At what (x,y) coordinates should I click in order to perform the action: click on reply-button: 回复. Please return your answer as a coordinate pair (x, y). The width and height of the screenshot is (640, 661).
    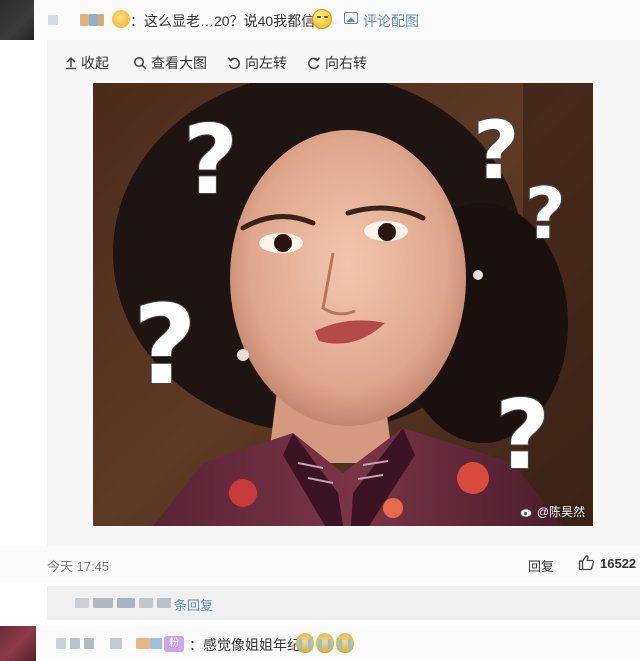
    Looking at the image, I should click on (541, 565).